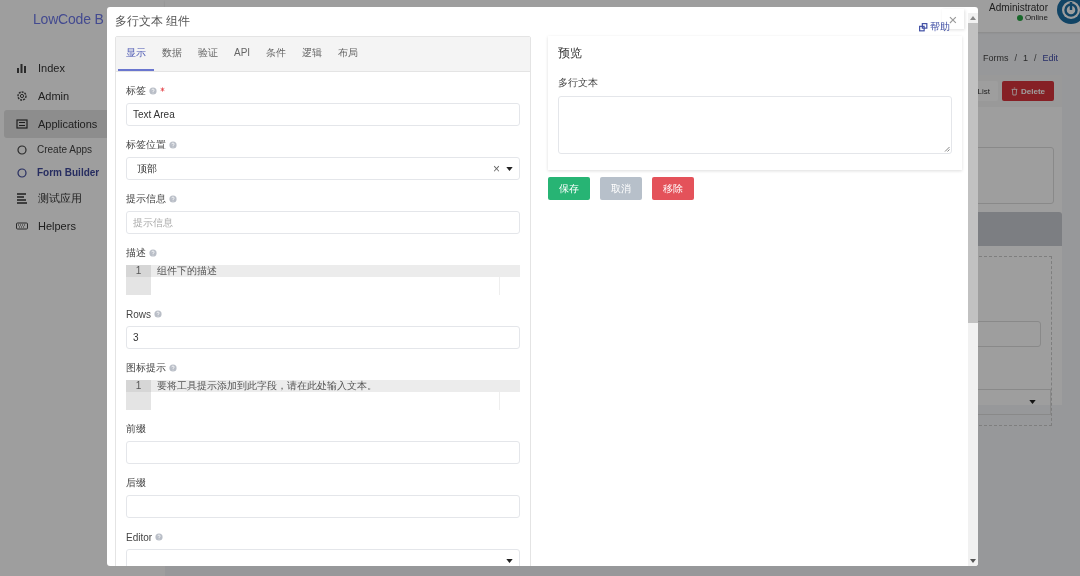 This screenshot has height=576, width=1080. What do you see at coordinates (995, 58) in the screenshot?
I see `breadcrumb-item: Forms` at bounding box center [995, 58].